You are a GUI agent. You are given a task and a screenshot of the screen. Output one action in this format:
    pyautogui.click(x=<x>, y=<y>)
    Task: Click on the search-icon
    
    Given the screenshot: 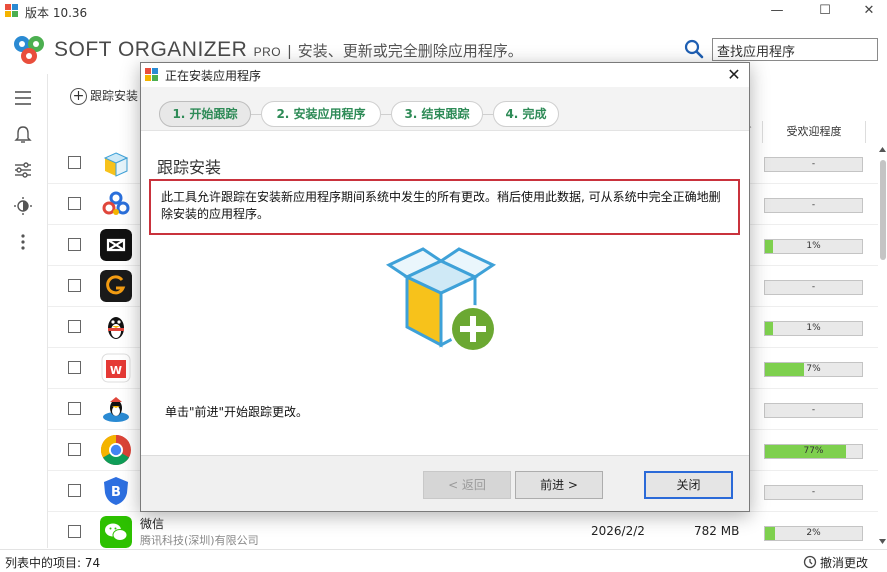 What is the action you would take?
    pyautogui.click(x=694, y=49)
    